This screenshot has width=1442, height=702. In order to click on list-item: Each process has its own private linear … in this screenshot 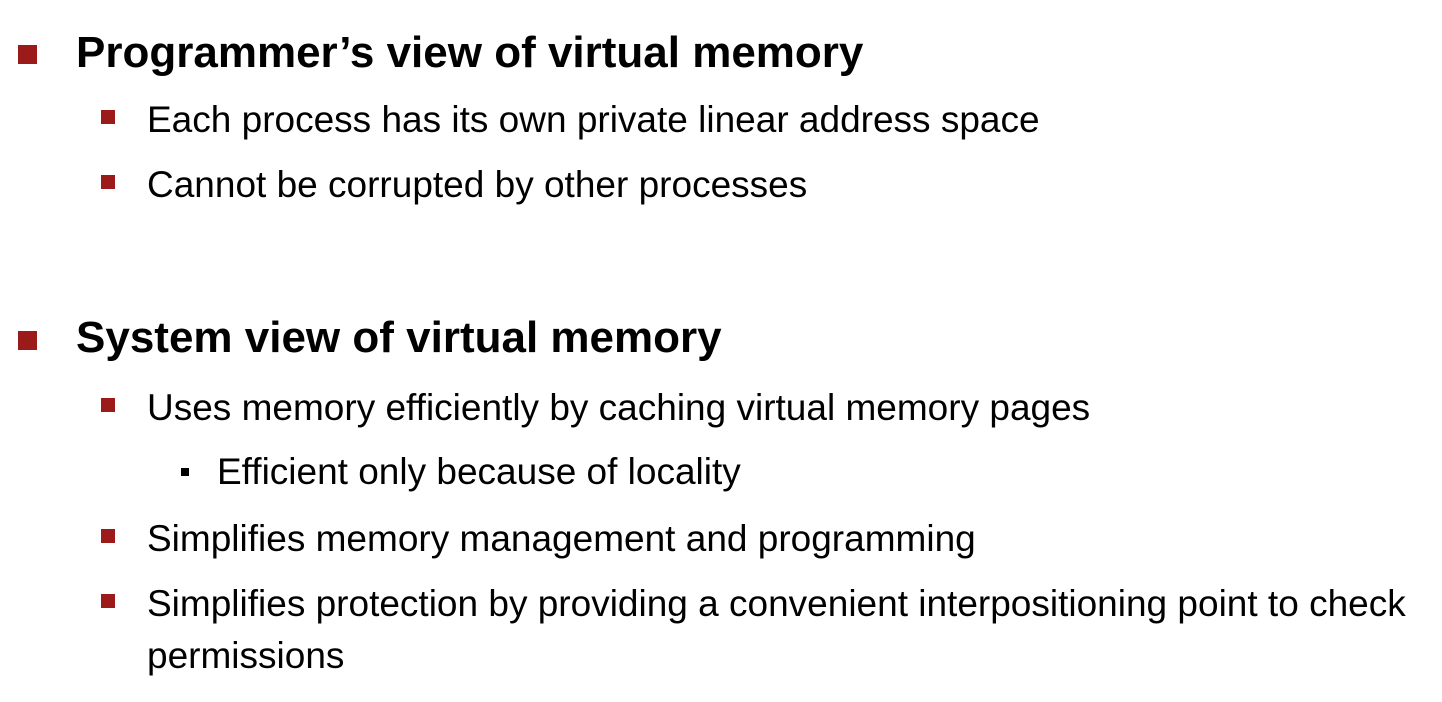, I will do `click(593, 119)`.